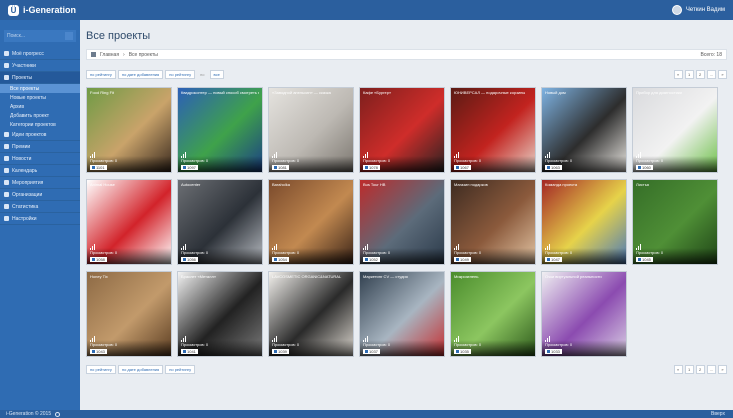  I want to click on project-title: Маркетинг CV — студия, so click(402, 276).